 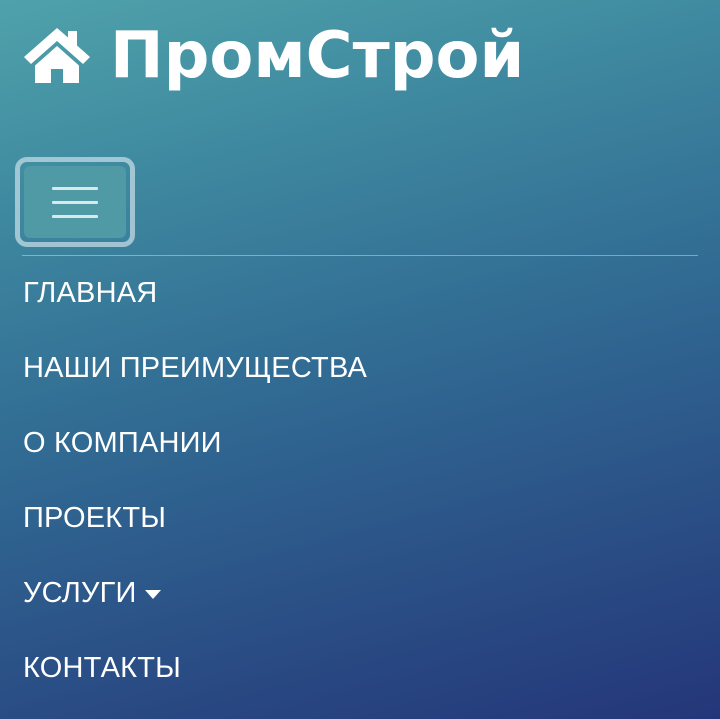 What do you see at coordinates (152, 594) in the screenshot?
I see `caret-down-icon` at bounding box center [152, 594].